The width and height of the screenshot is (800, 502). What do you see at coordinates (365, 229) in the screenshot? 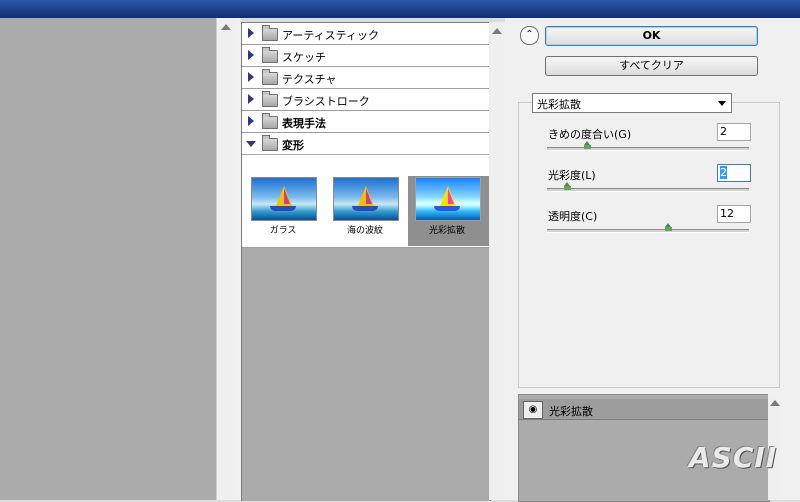
I see `filter-label: 海の波紋` at bounding box center [365, 229].